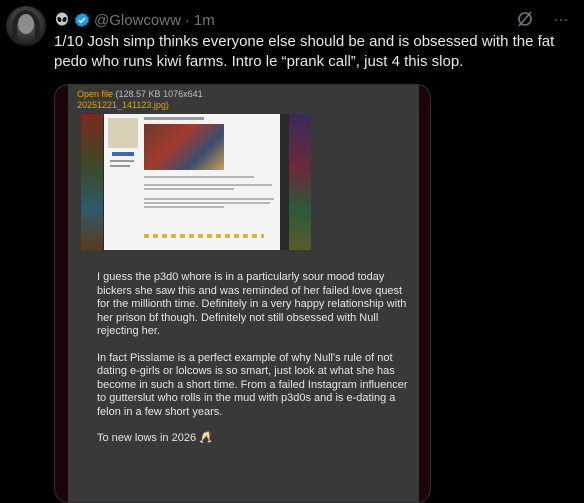 Image resolution: width=584 pixels, height=503 pixels. What do you see at coordinates (561, 19) in the screenshot?
I see `more-icon: ···` at bounding box center [561, 19].